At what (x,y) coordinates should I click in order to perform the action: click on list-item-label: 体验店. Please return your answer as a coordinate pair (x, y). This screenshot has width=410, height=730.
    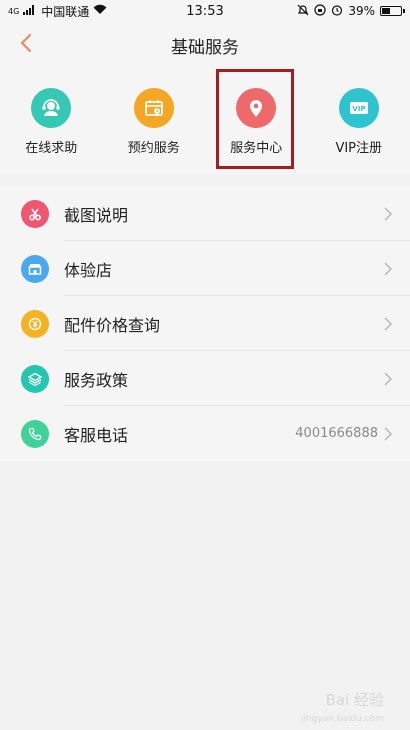
    Looking at the image, I should click on (88, 270).